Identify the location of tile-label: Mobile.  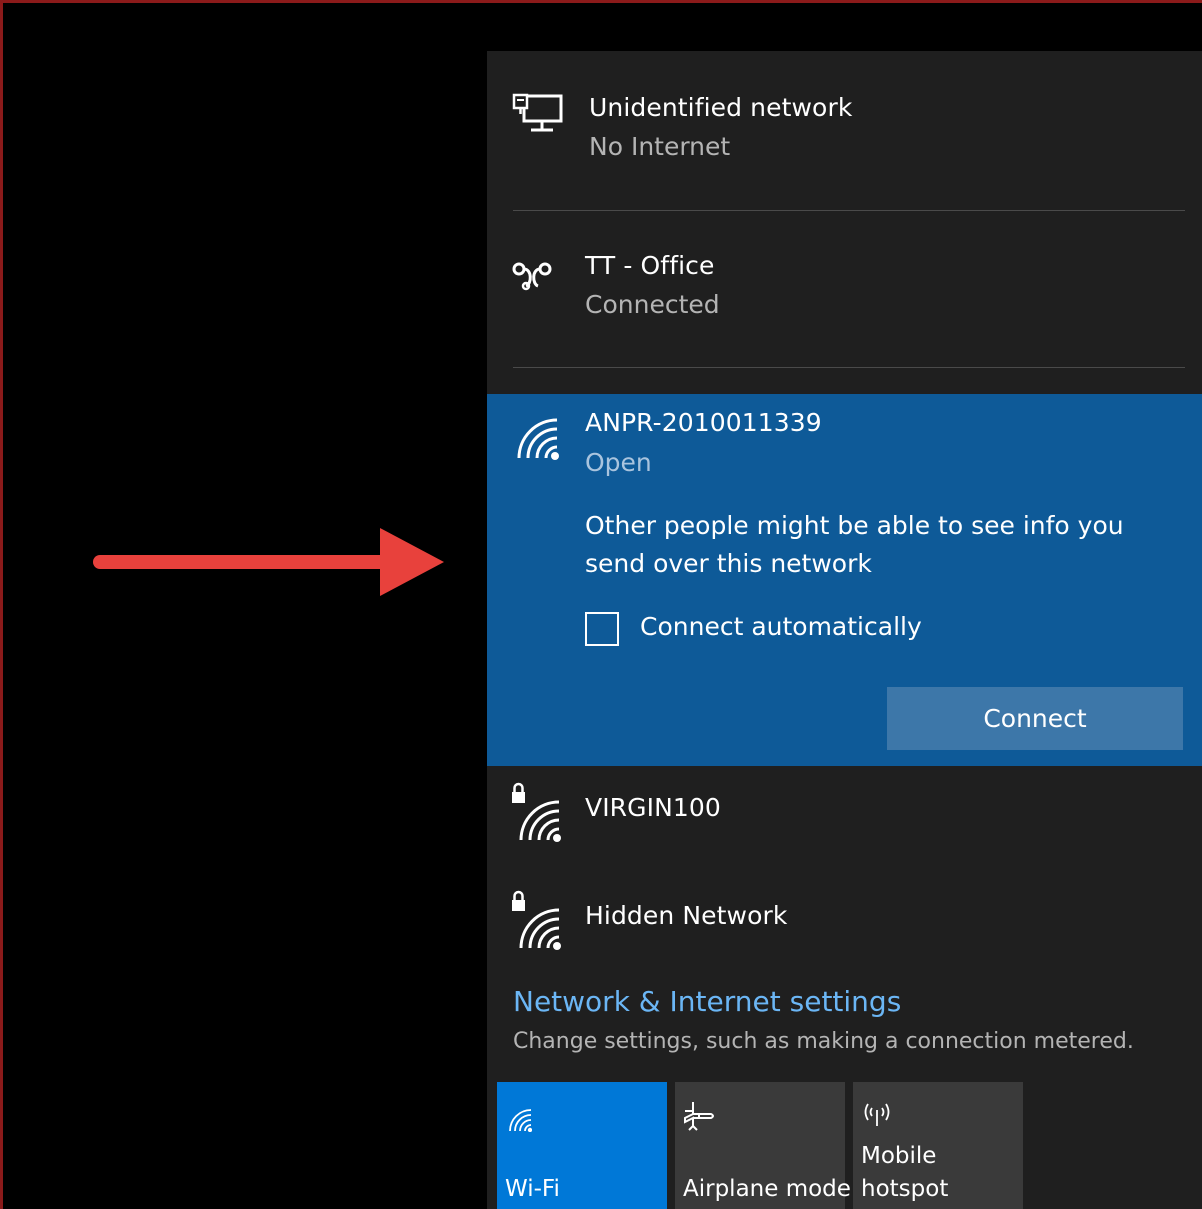
(899, 1156).